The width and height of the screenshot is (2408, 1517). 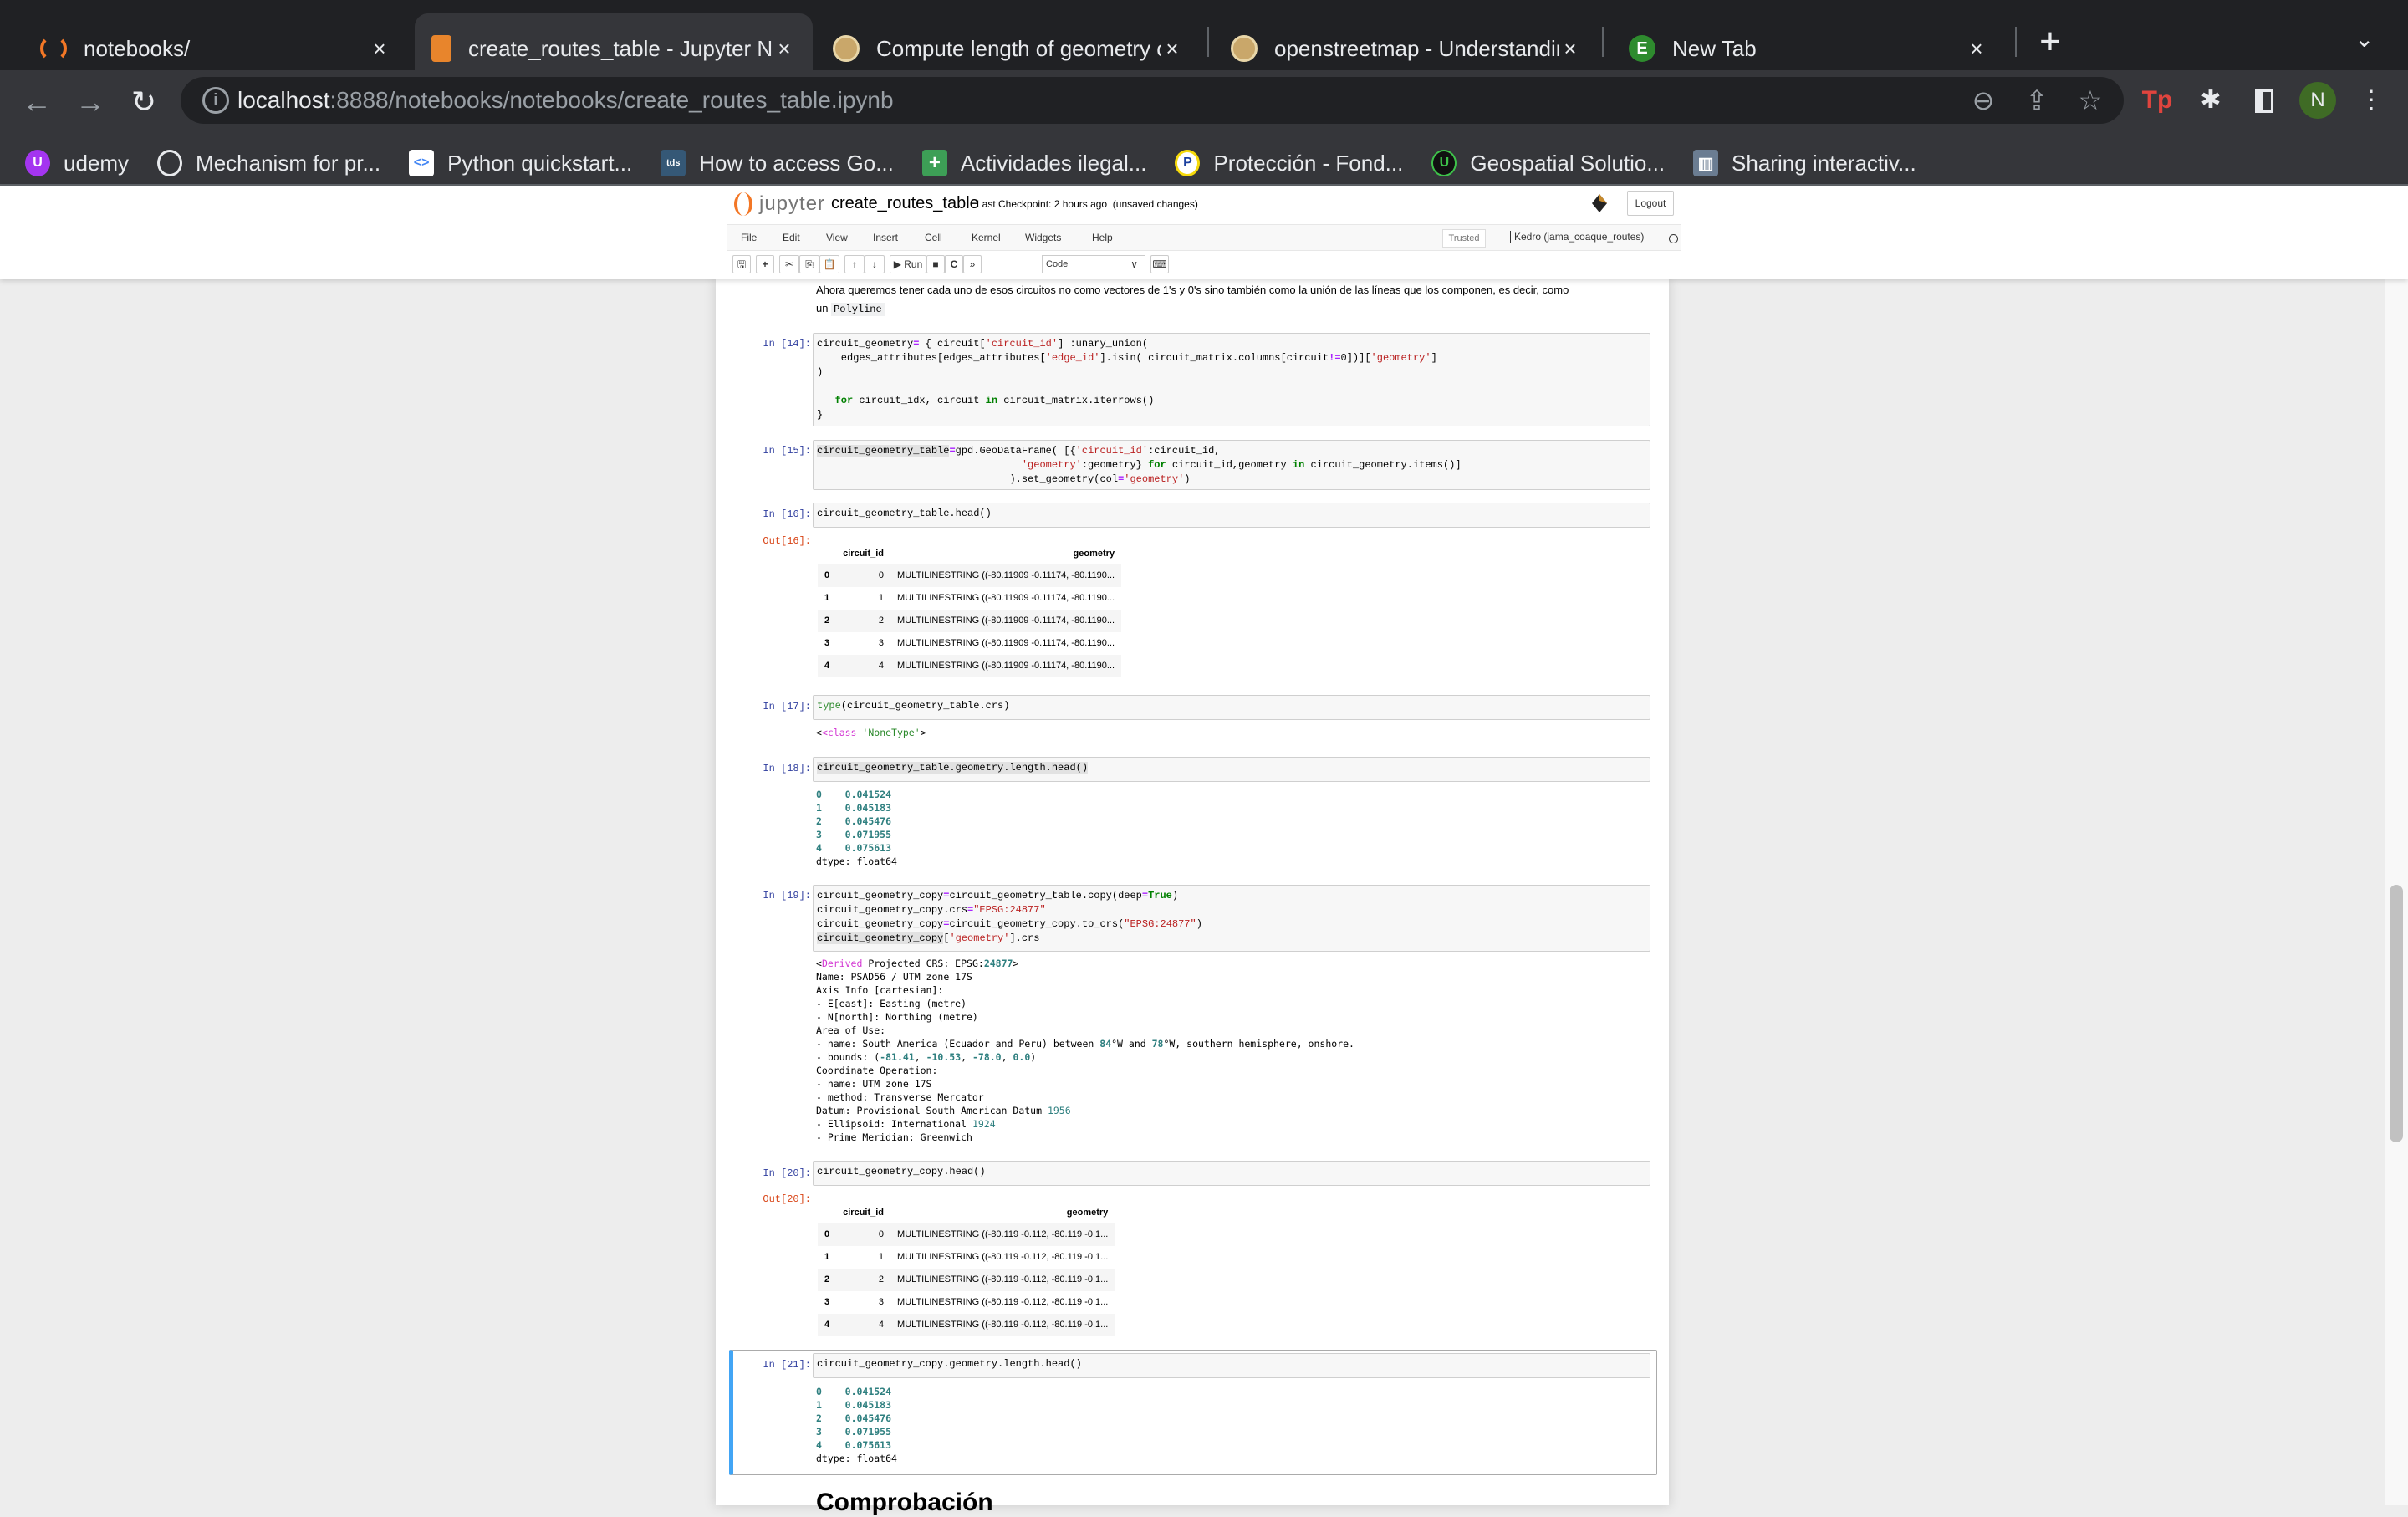 I want to click on input-prompt: In [18]:, so click(x=787, y=769).